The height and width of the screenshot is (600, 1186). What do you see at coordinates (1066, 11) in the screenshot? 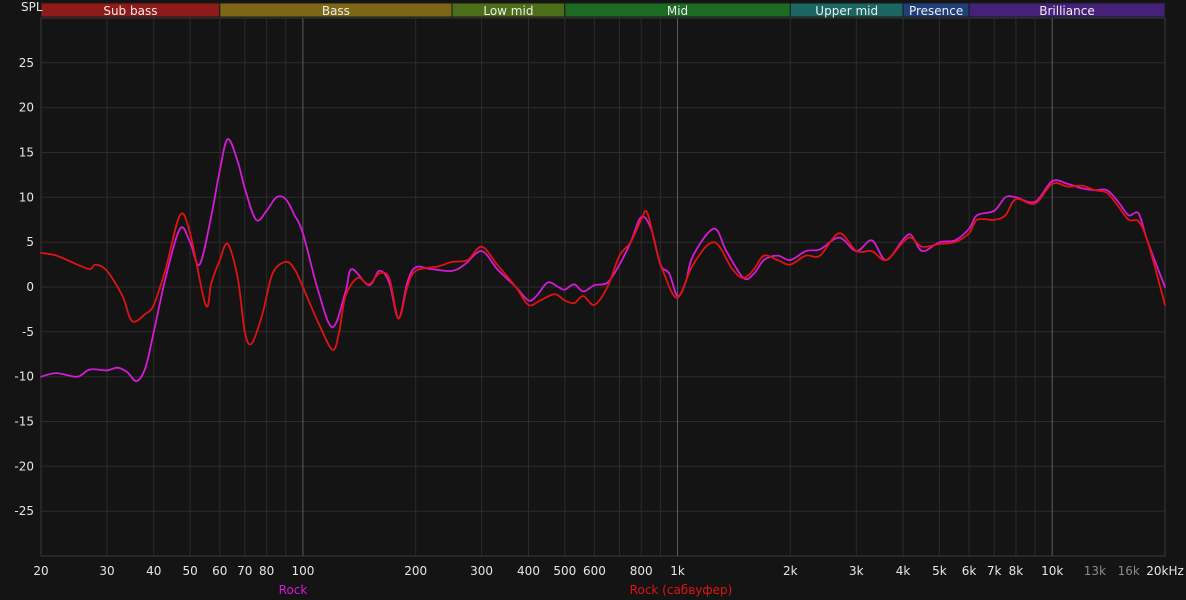
I see `band-label: Brilliance` at bounding box center [1066, 11].